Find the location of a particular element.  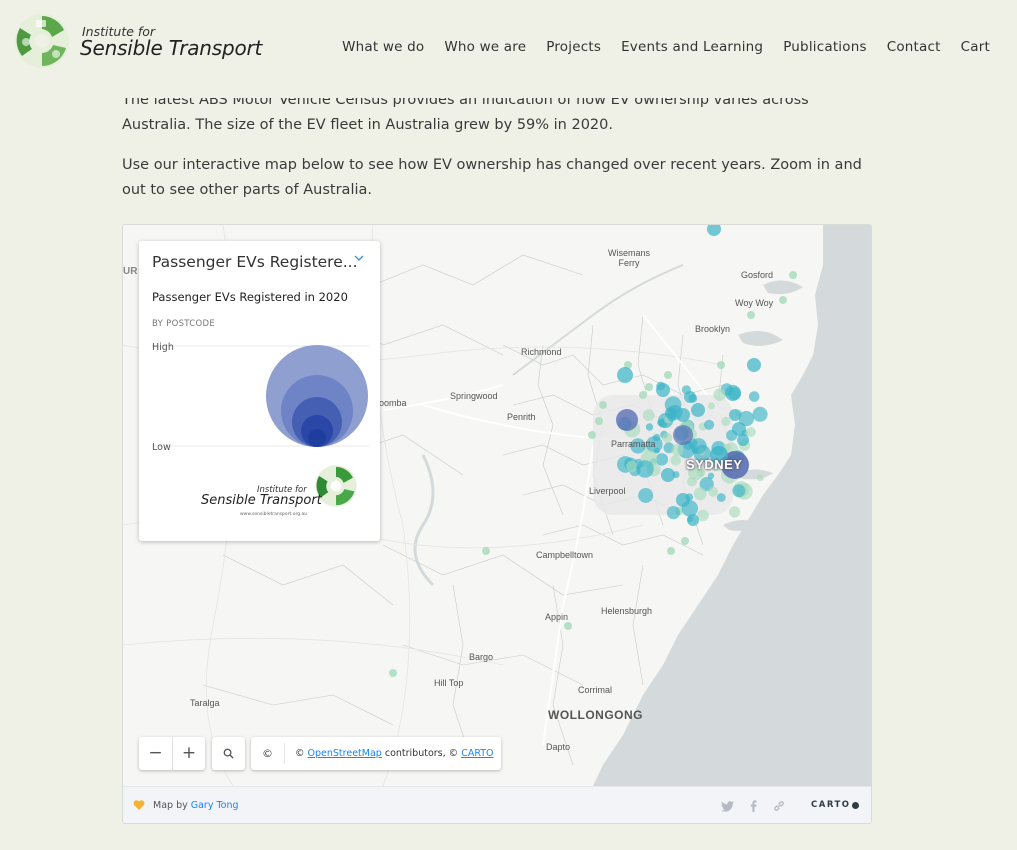

attribution-toggle-icon: © is located at coordinates (267, 753).